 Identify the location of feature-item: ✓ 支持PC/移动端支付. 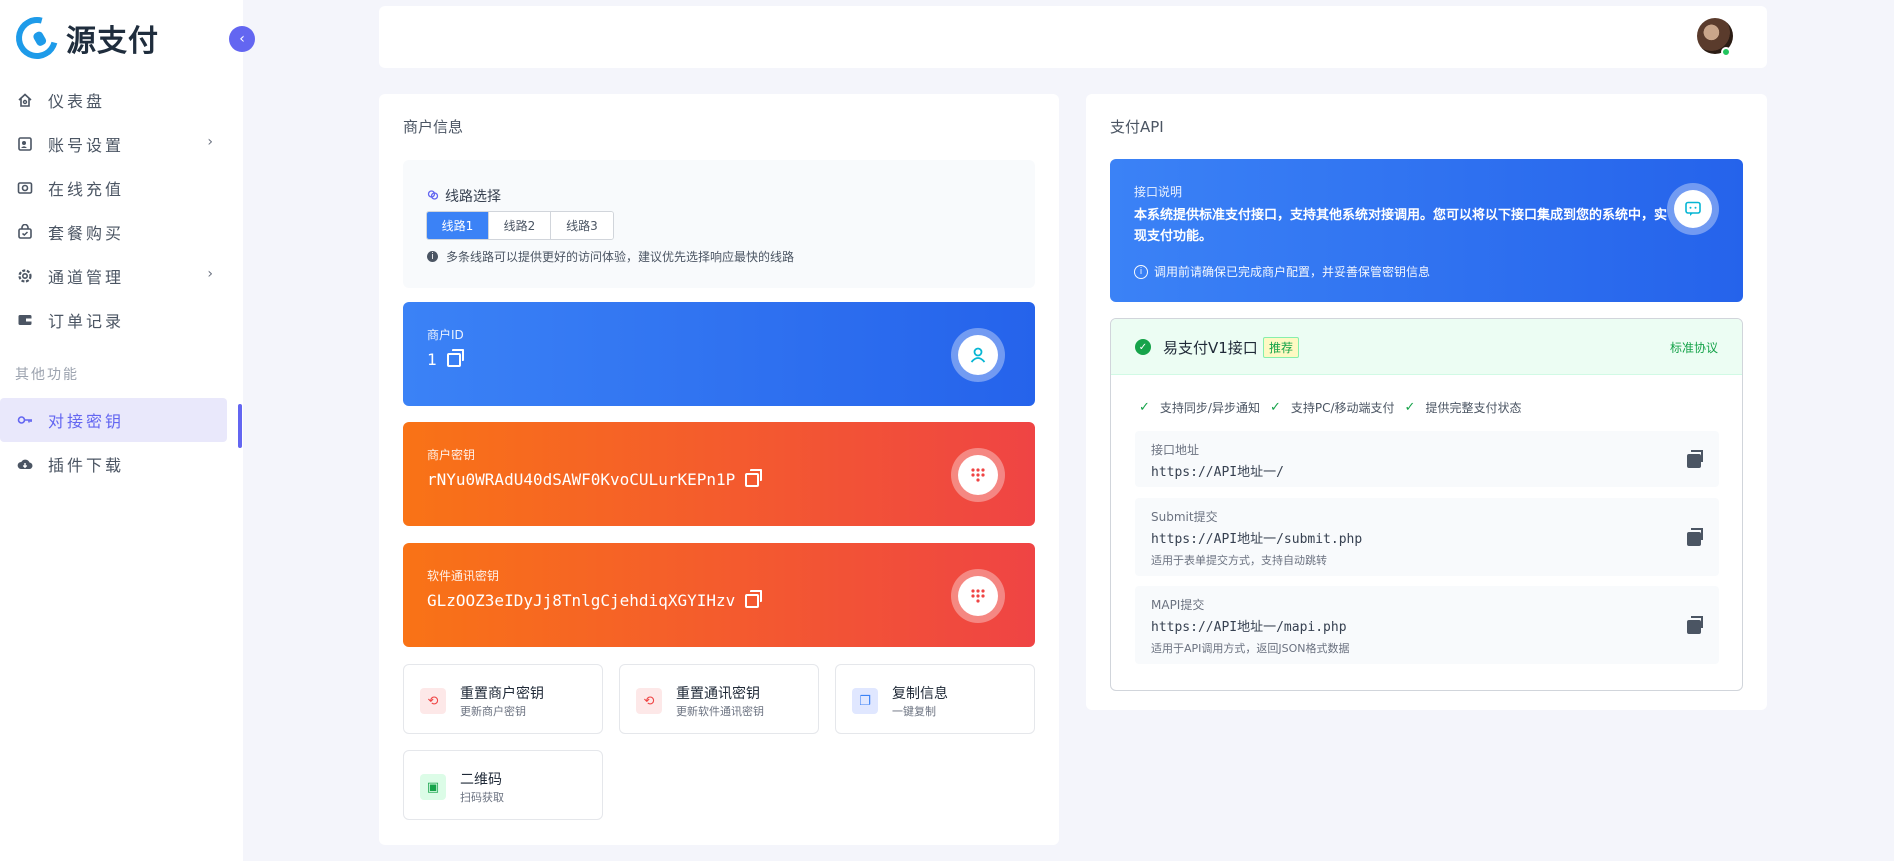
(1332, 407).